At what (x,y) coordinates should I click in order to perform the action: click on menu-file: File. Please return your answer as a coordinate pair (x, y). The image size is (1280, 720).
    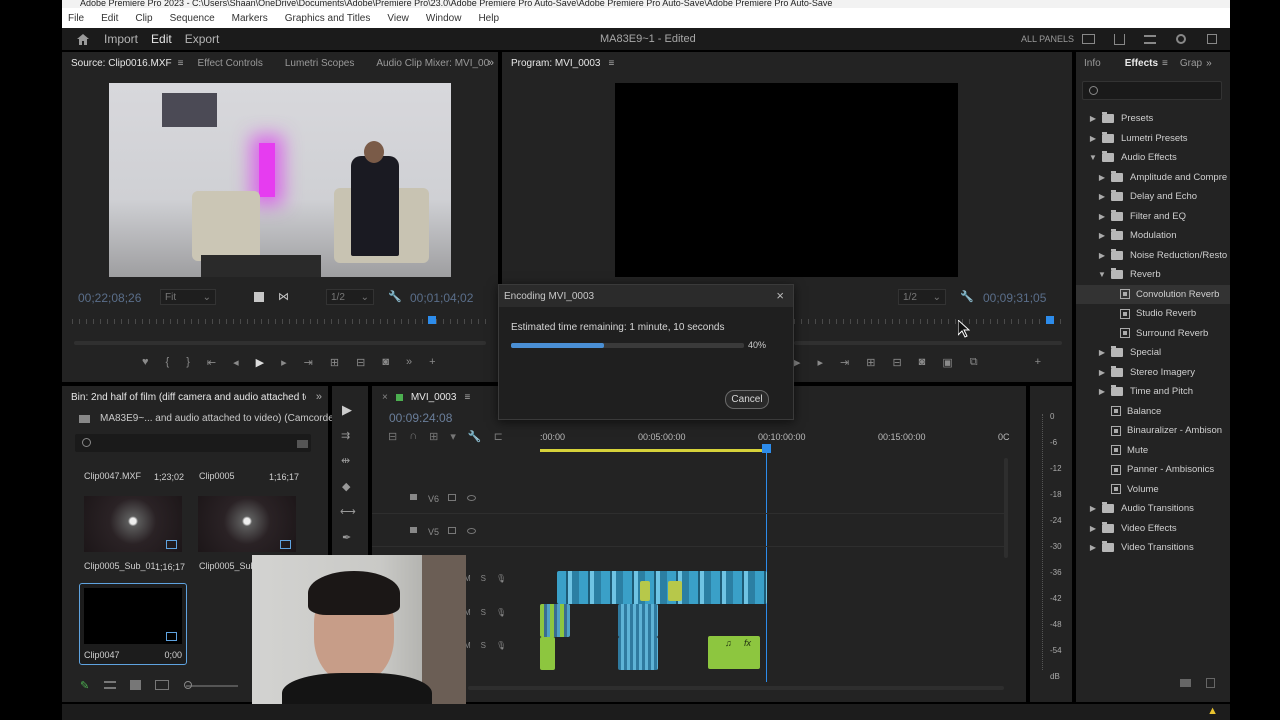
    Looking at the image, I should click on (76, 18).